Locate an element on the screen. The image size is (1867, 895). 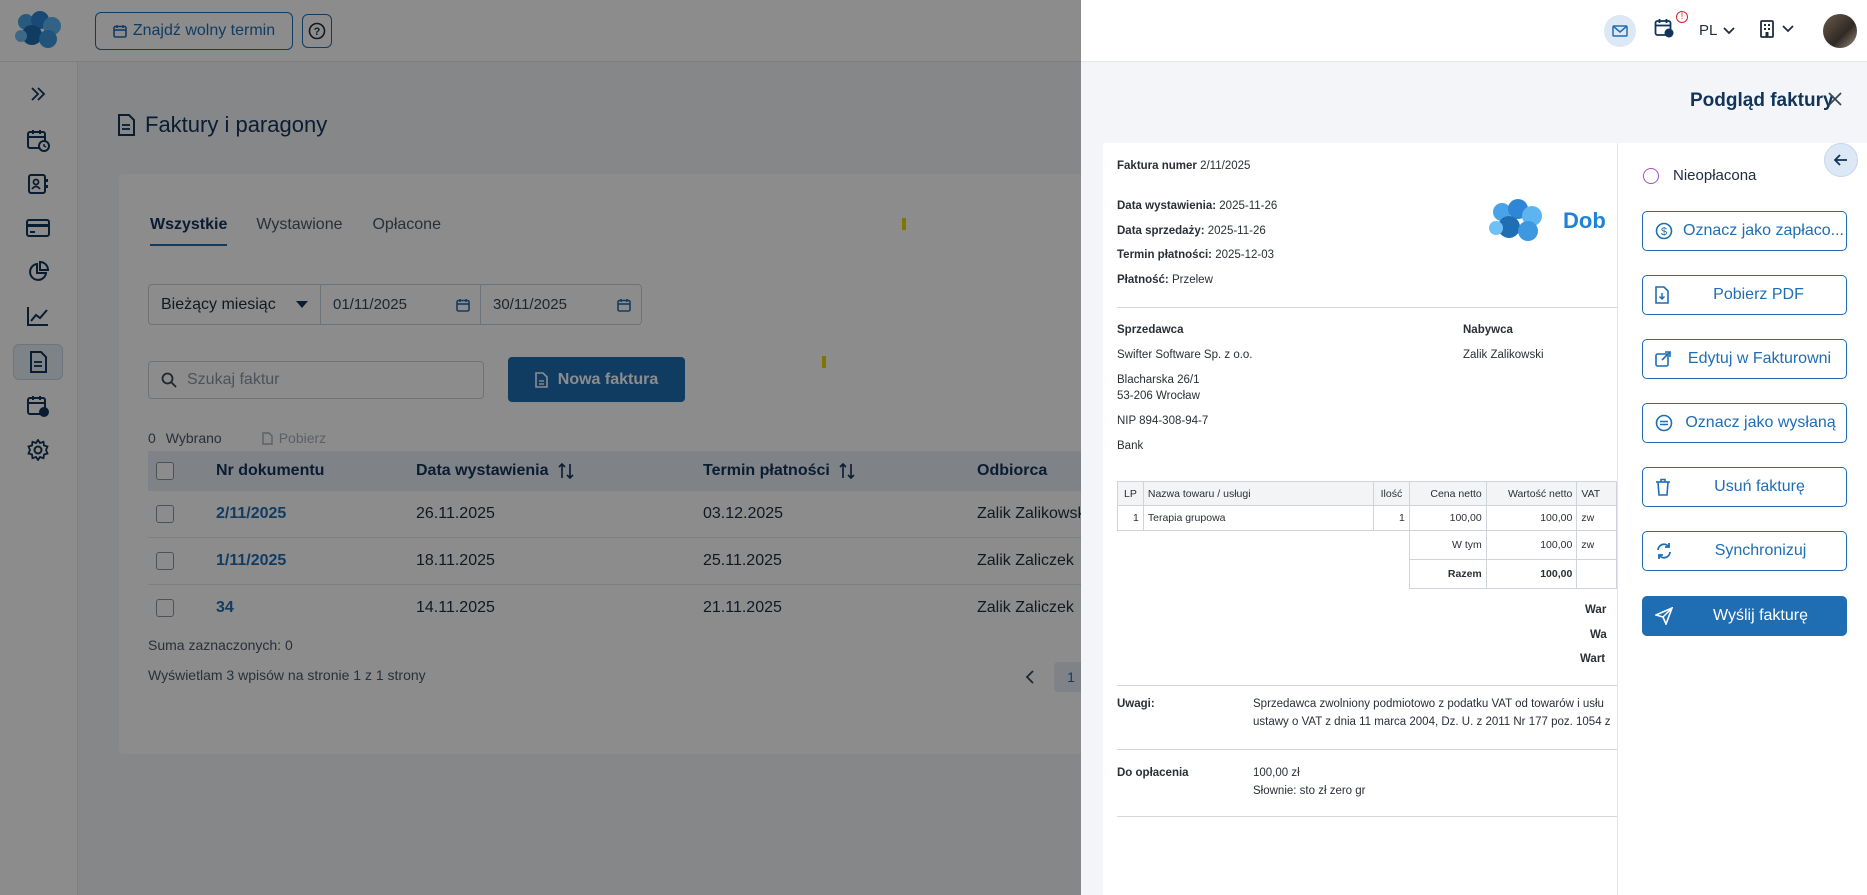
delete-invoice-button: Usuń fakturę is located at coordinates (1744, 487).